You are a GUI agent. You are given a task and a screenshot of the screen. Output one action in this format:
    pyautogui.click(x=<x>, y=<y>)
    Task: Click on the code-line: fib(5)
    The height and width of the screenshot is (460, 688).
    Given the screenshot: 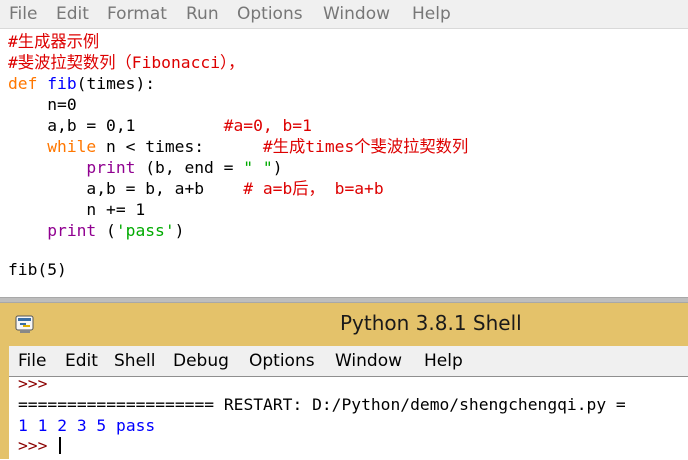 What is the action you would take?
    pyautogui.click(x=37, y=269)
    